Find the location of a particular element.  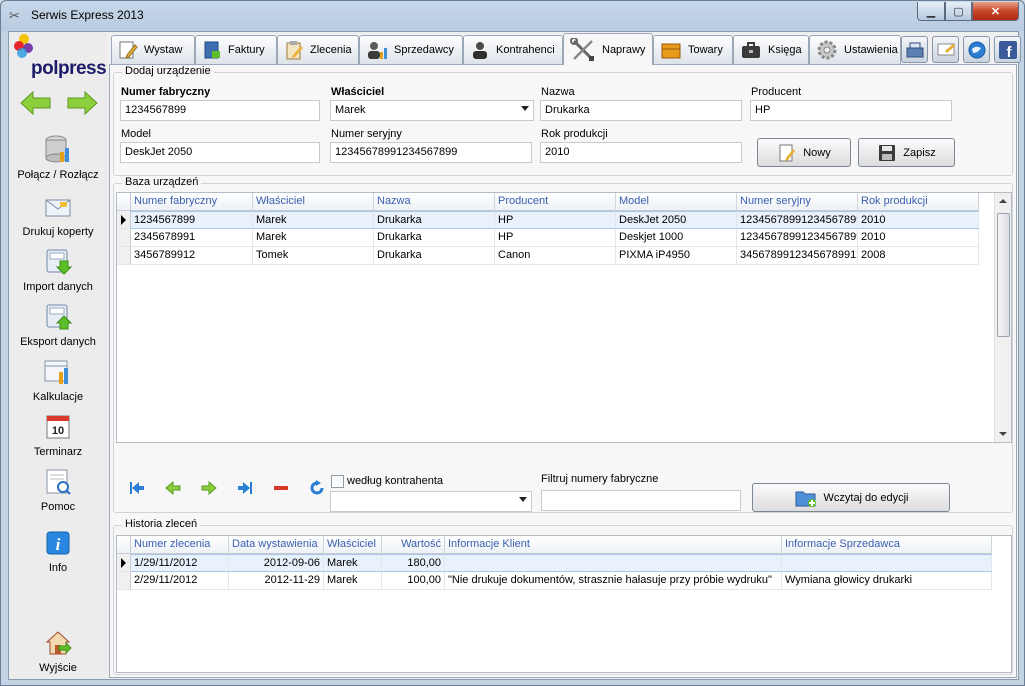

sidebar-item-export: Eksport danych is located at coordinates (58, 325).